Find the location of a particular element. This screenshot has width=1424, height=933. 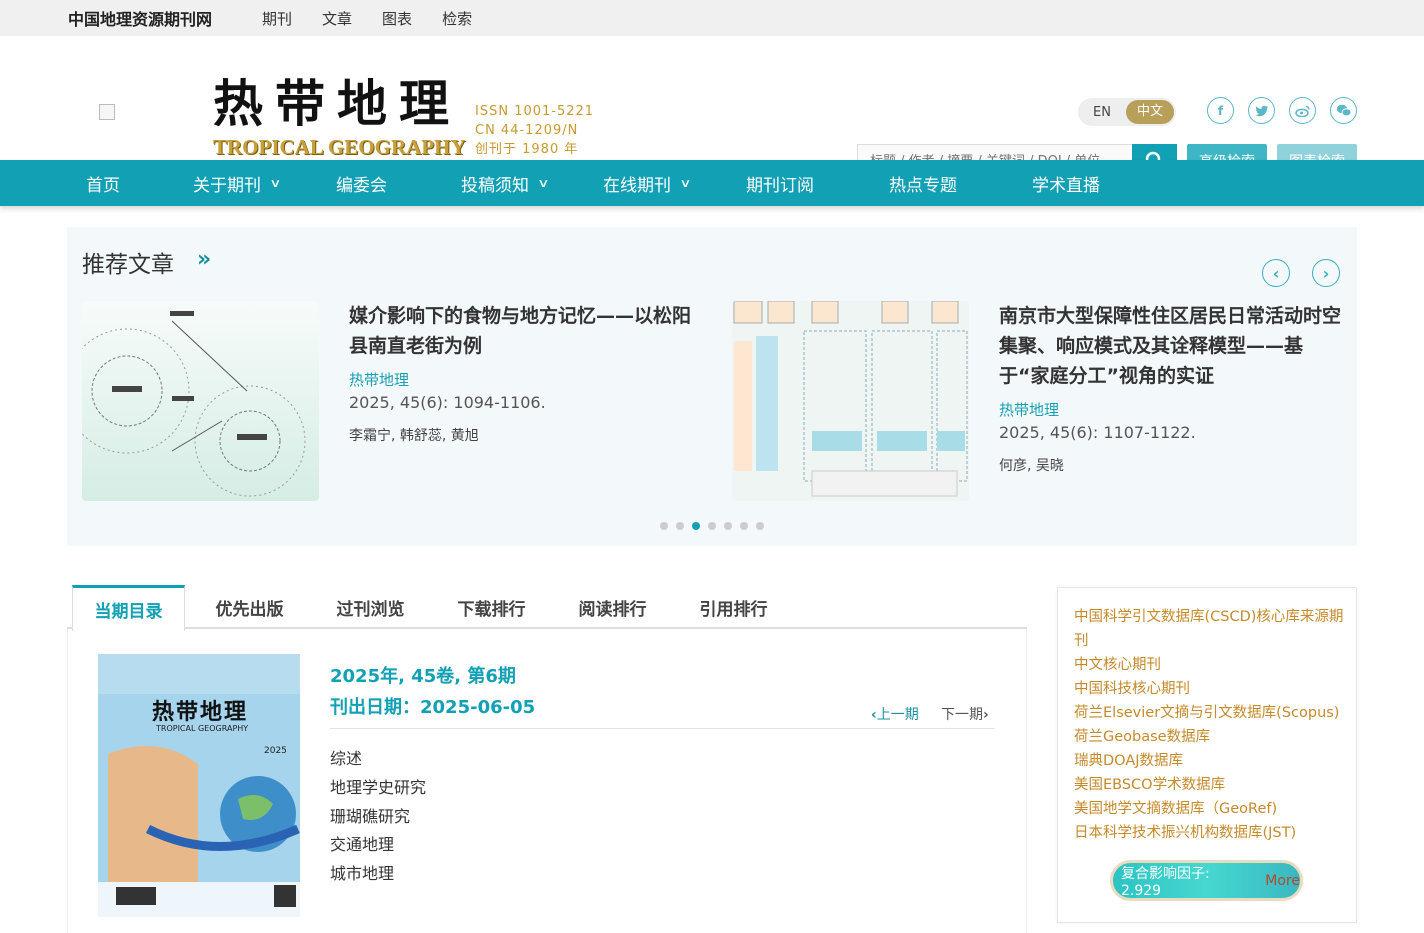

section-link: 珊瑚礁研究 is located at coordinates (370, 815).